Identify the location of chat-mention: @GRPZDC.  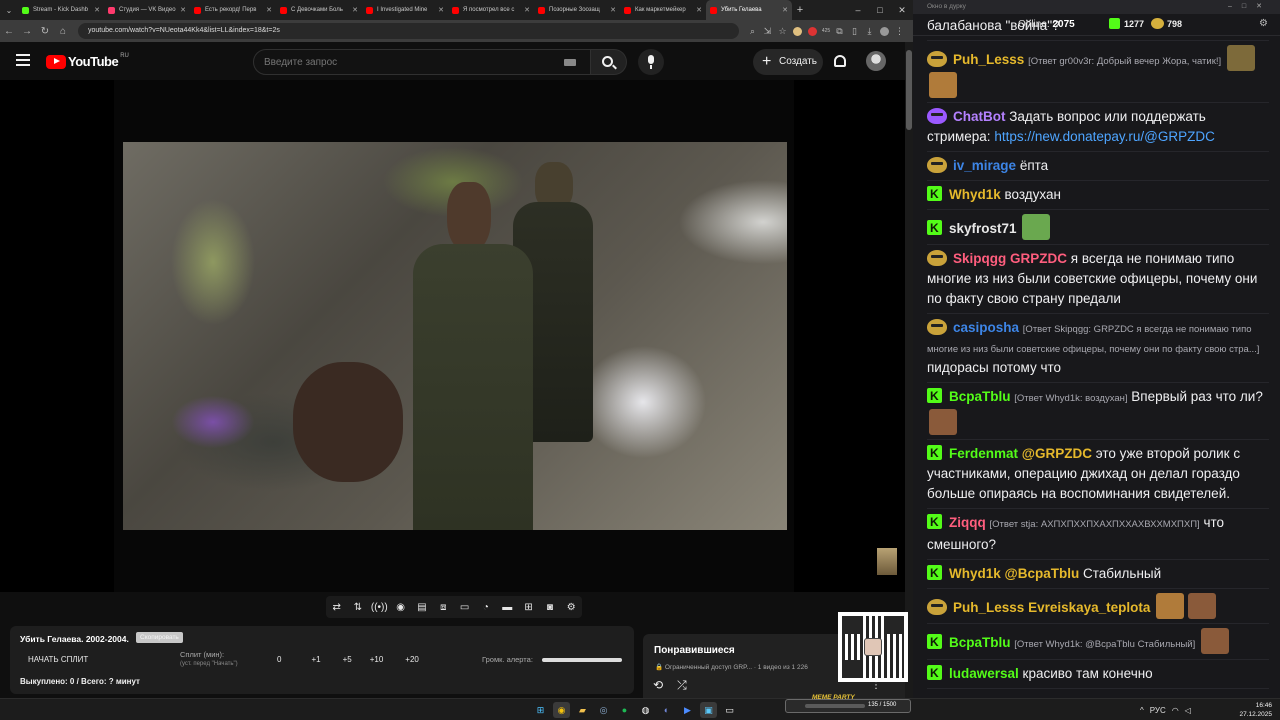
(1057, 453).